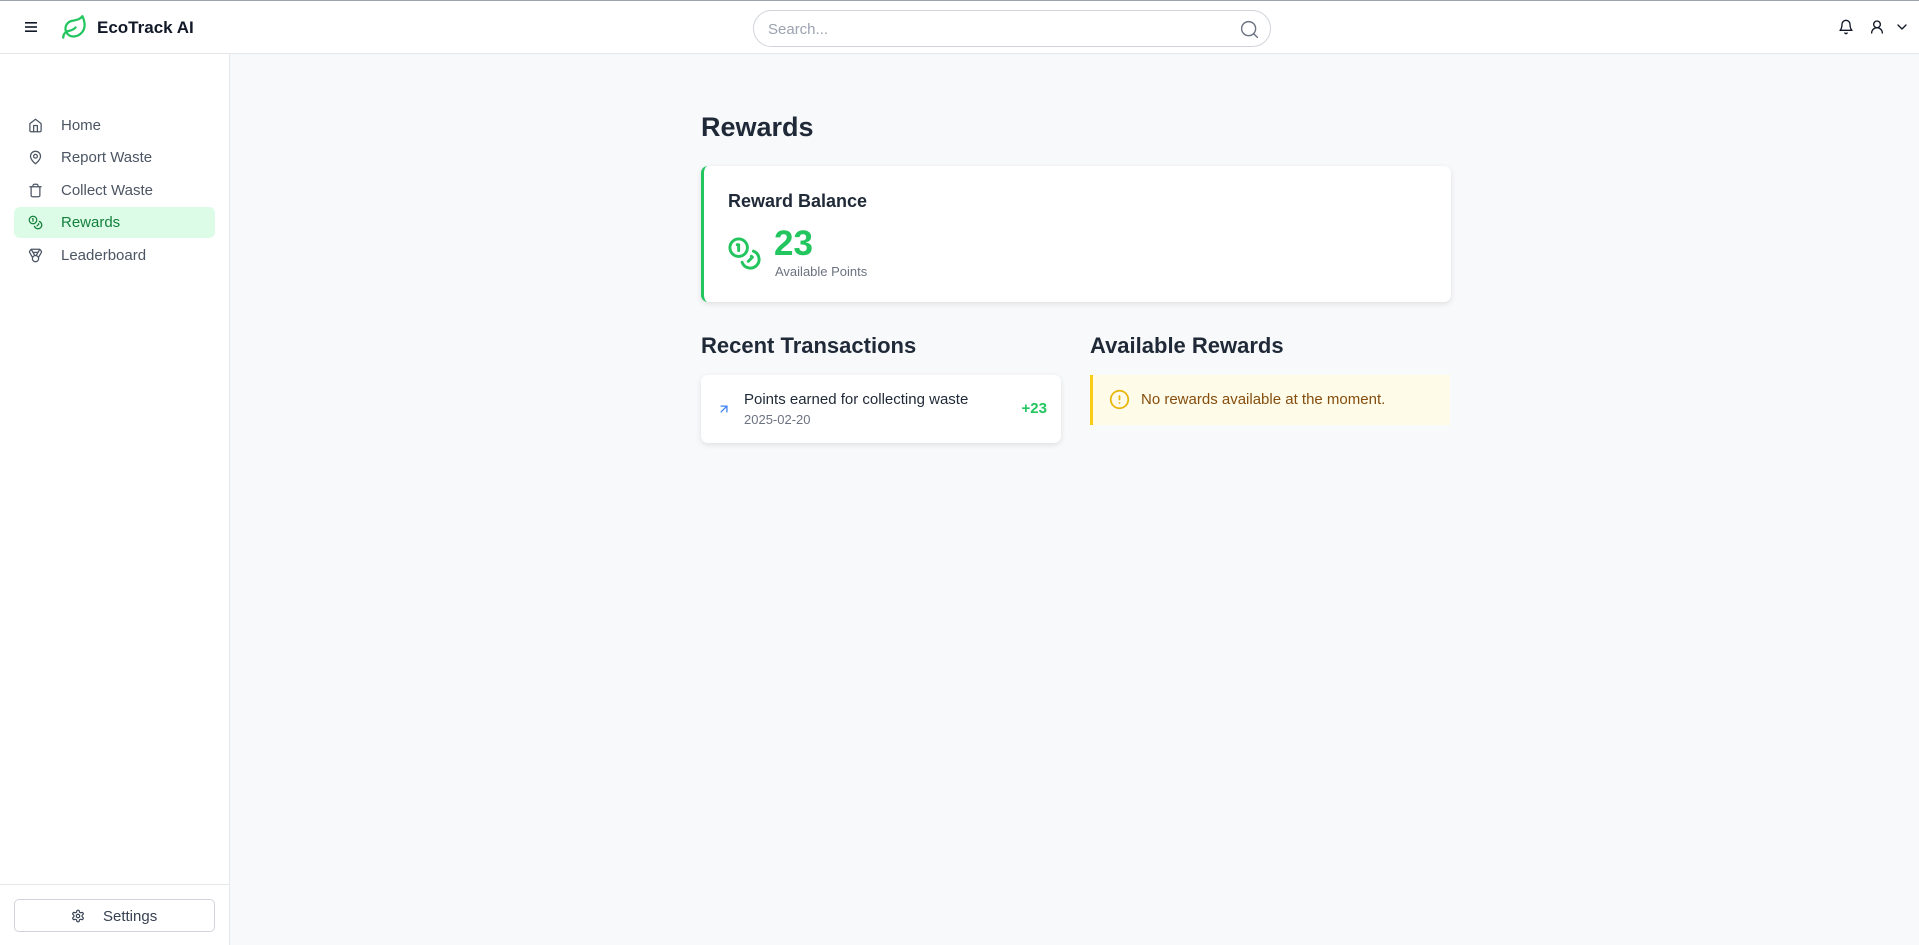  Describe the element at coordinates (35, 255) in the screenshot. I see `medal-icon` at that location.